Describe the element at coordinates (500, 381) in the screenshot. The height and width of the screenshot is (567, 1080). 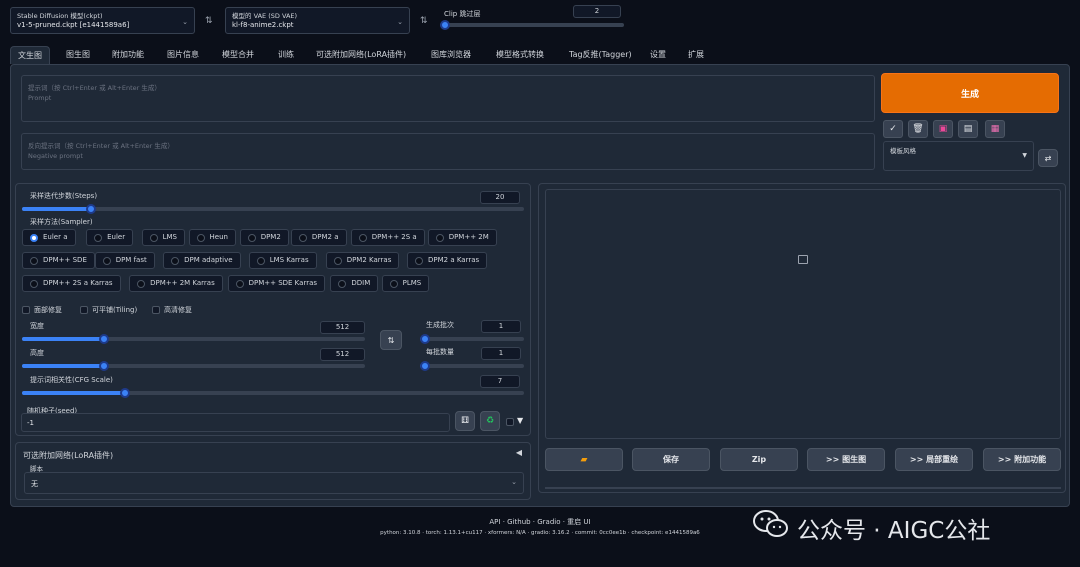
I see `cfg-input: 7` at that location.